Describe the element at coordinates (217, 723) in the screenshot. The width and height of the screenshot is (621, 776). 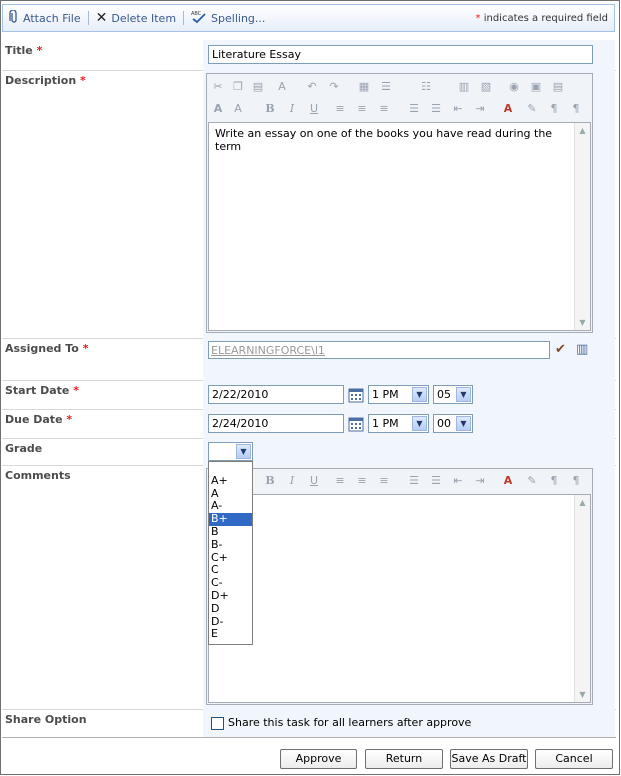
I see `share-checkbox` at that location.